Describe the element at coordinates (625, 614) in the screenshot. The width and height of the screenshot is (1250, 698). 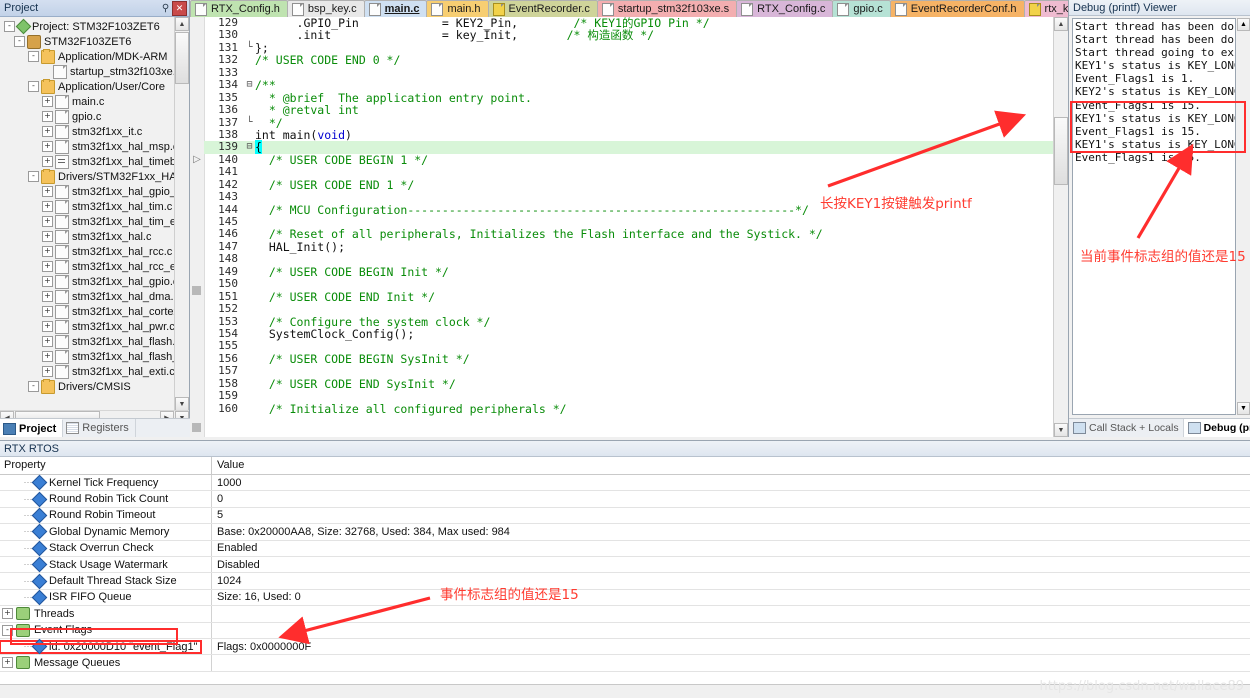
I see `rtx-property-row: + Threads` at that location.